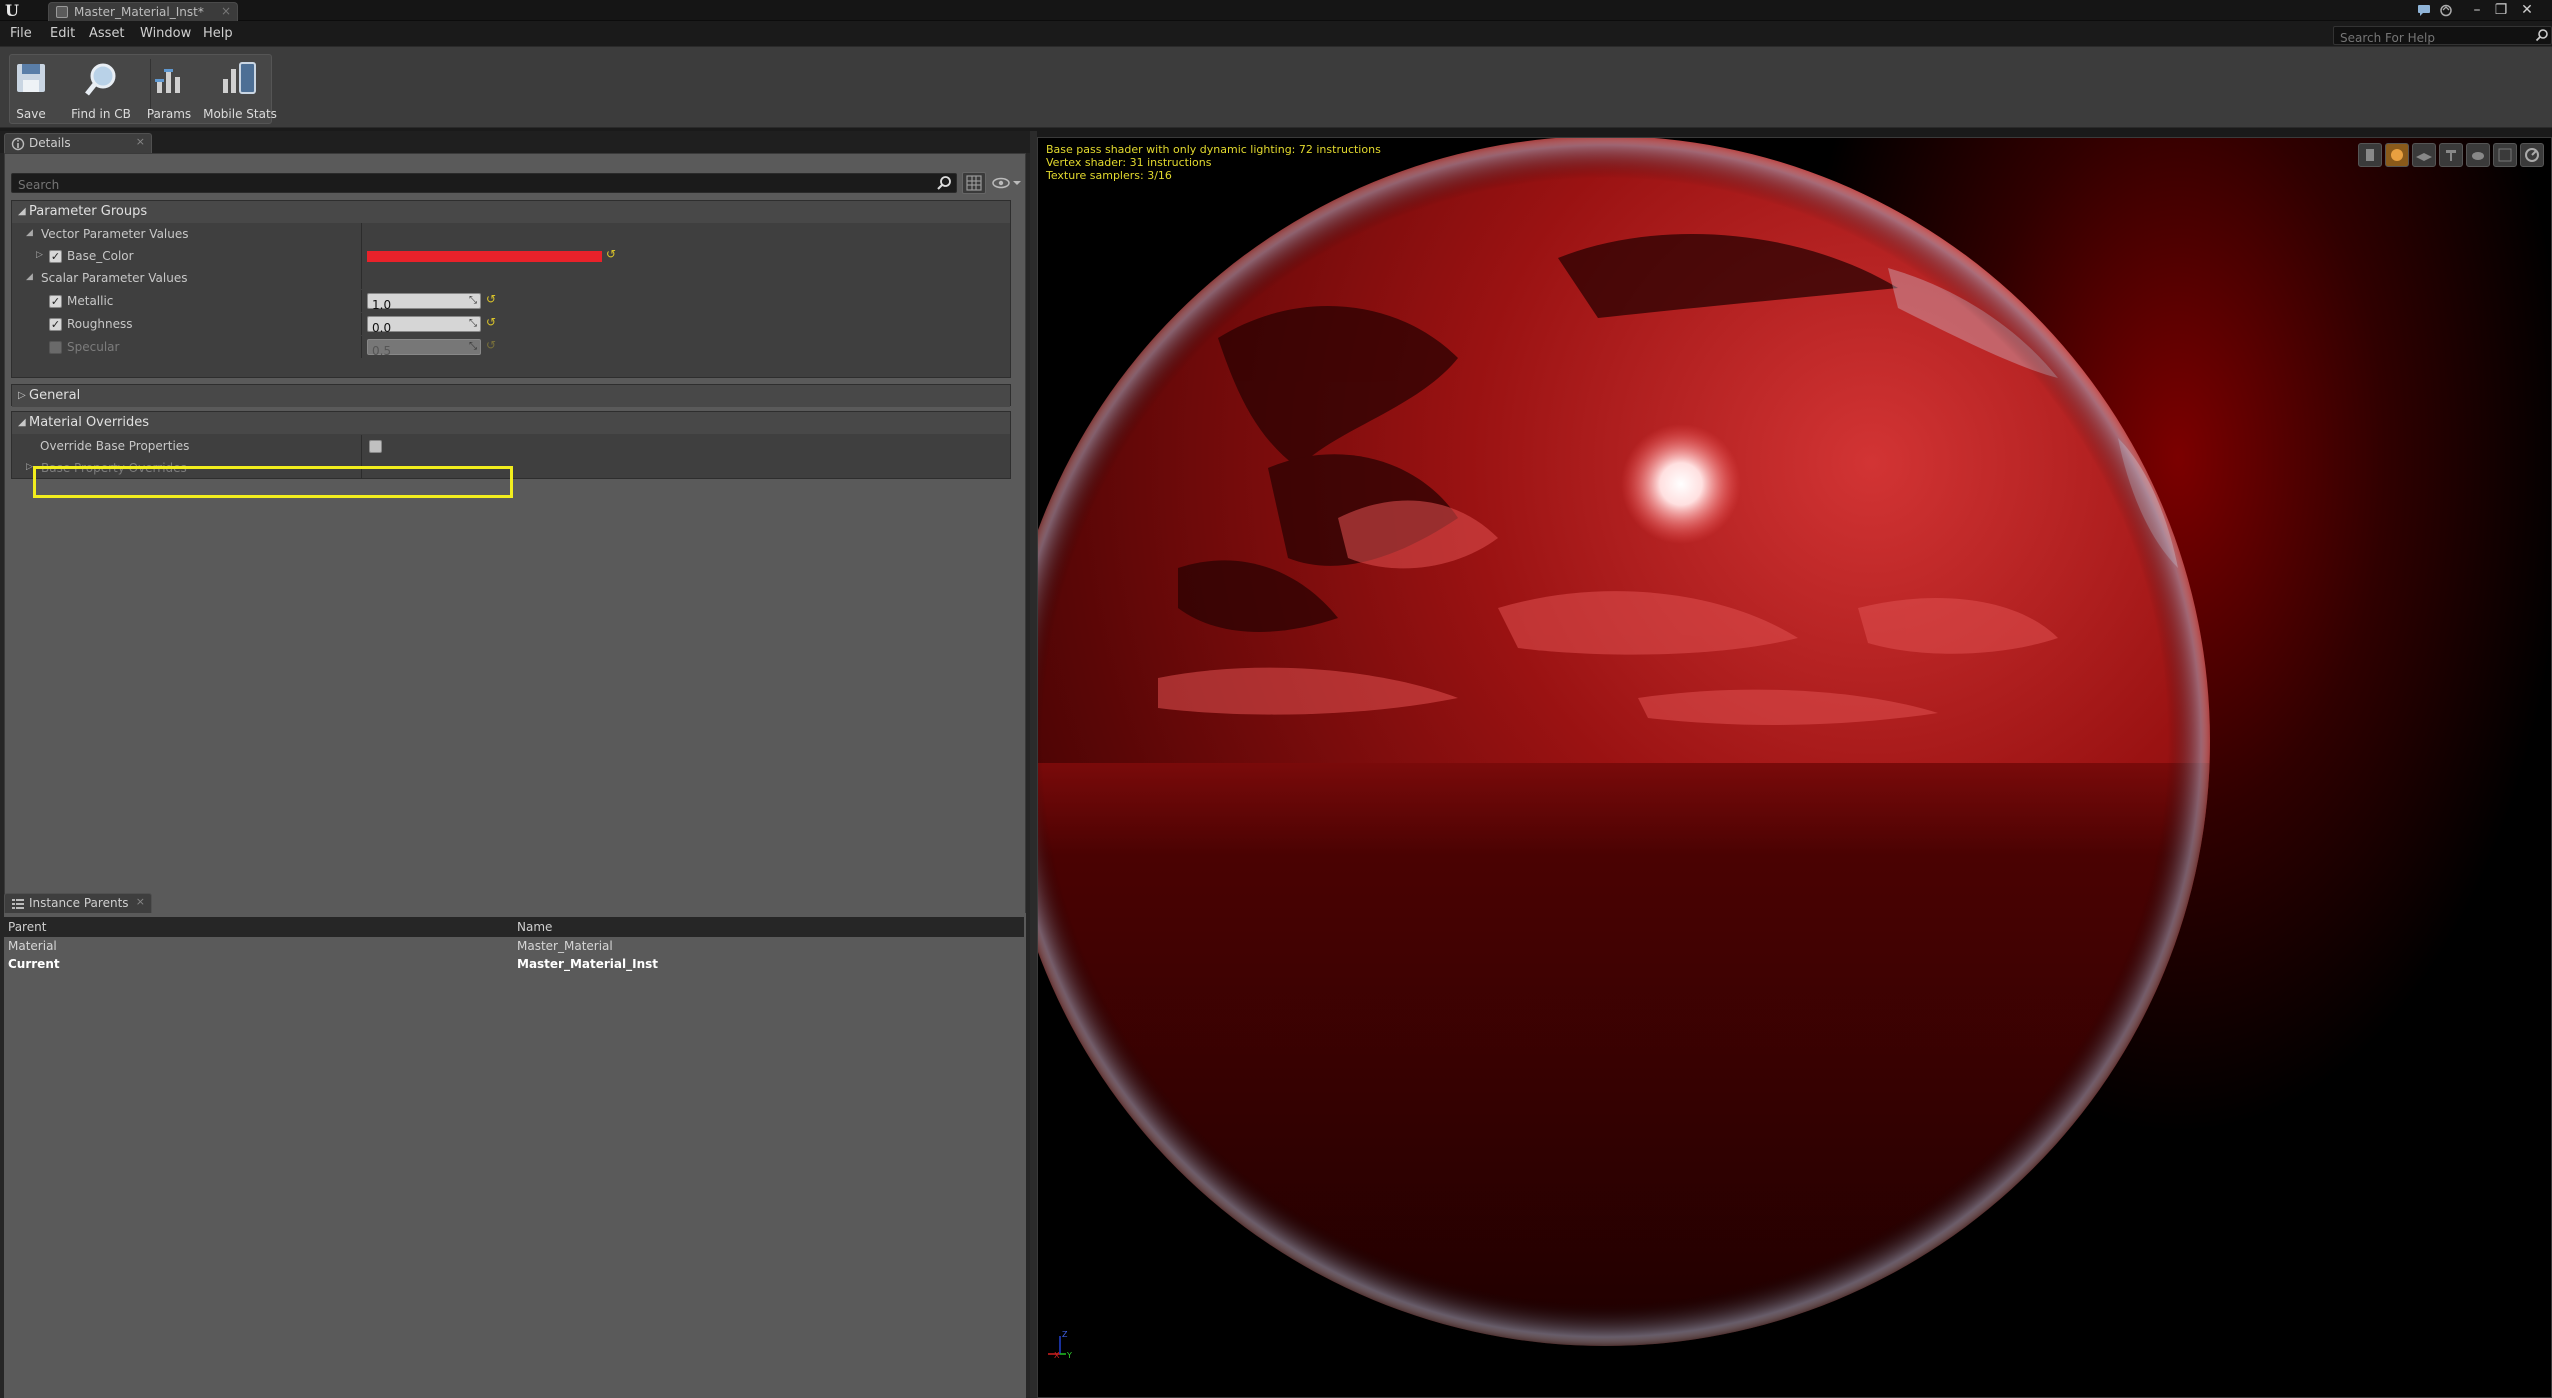  Describe the element at coordinates (511, 301) in the screenshot. I see `metallic-row: ✓ Metallic ⤡ ↺` at that location.